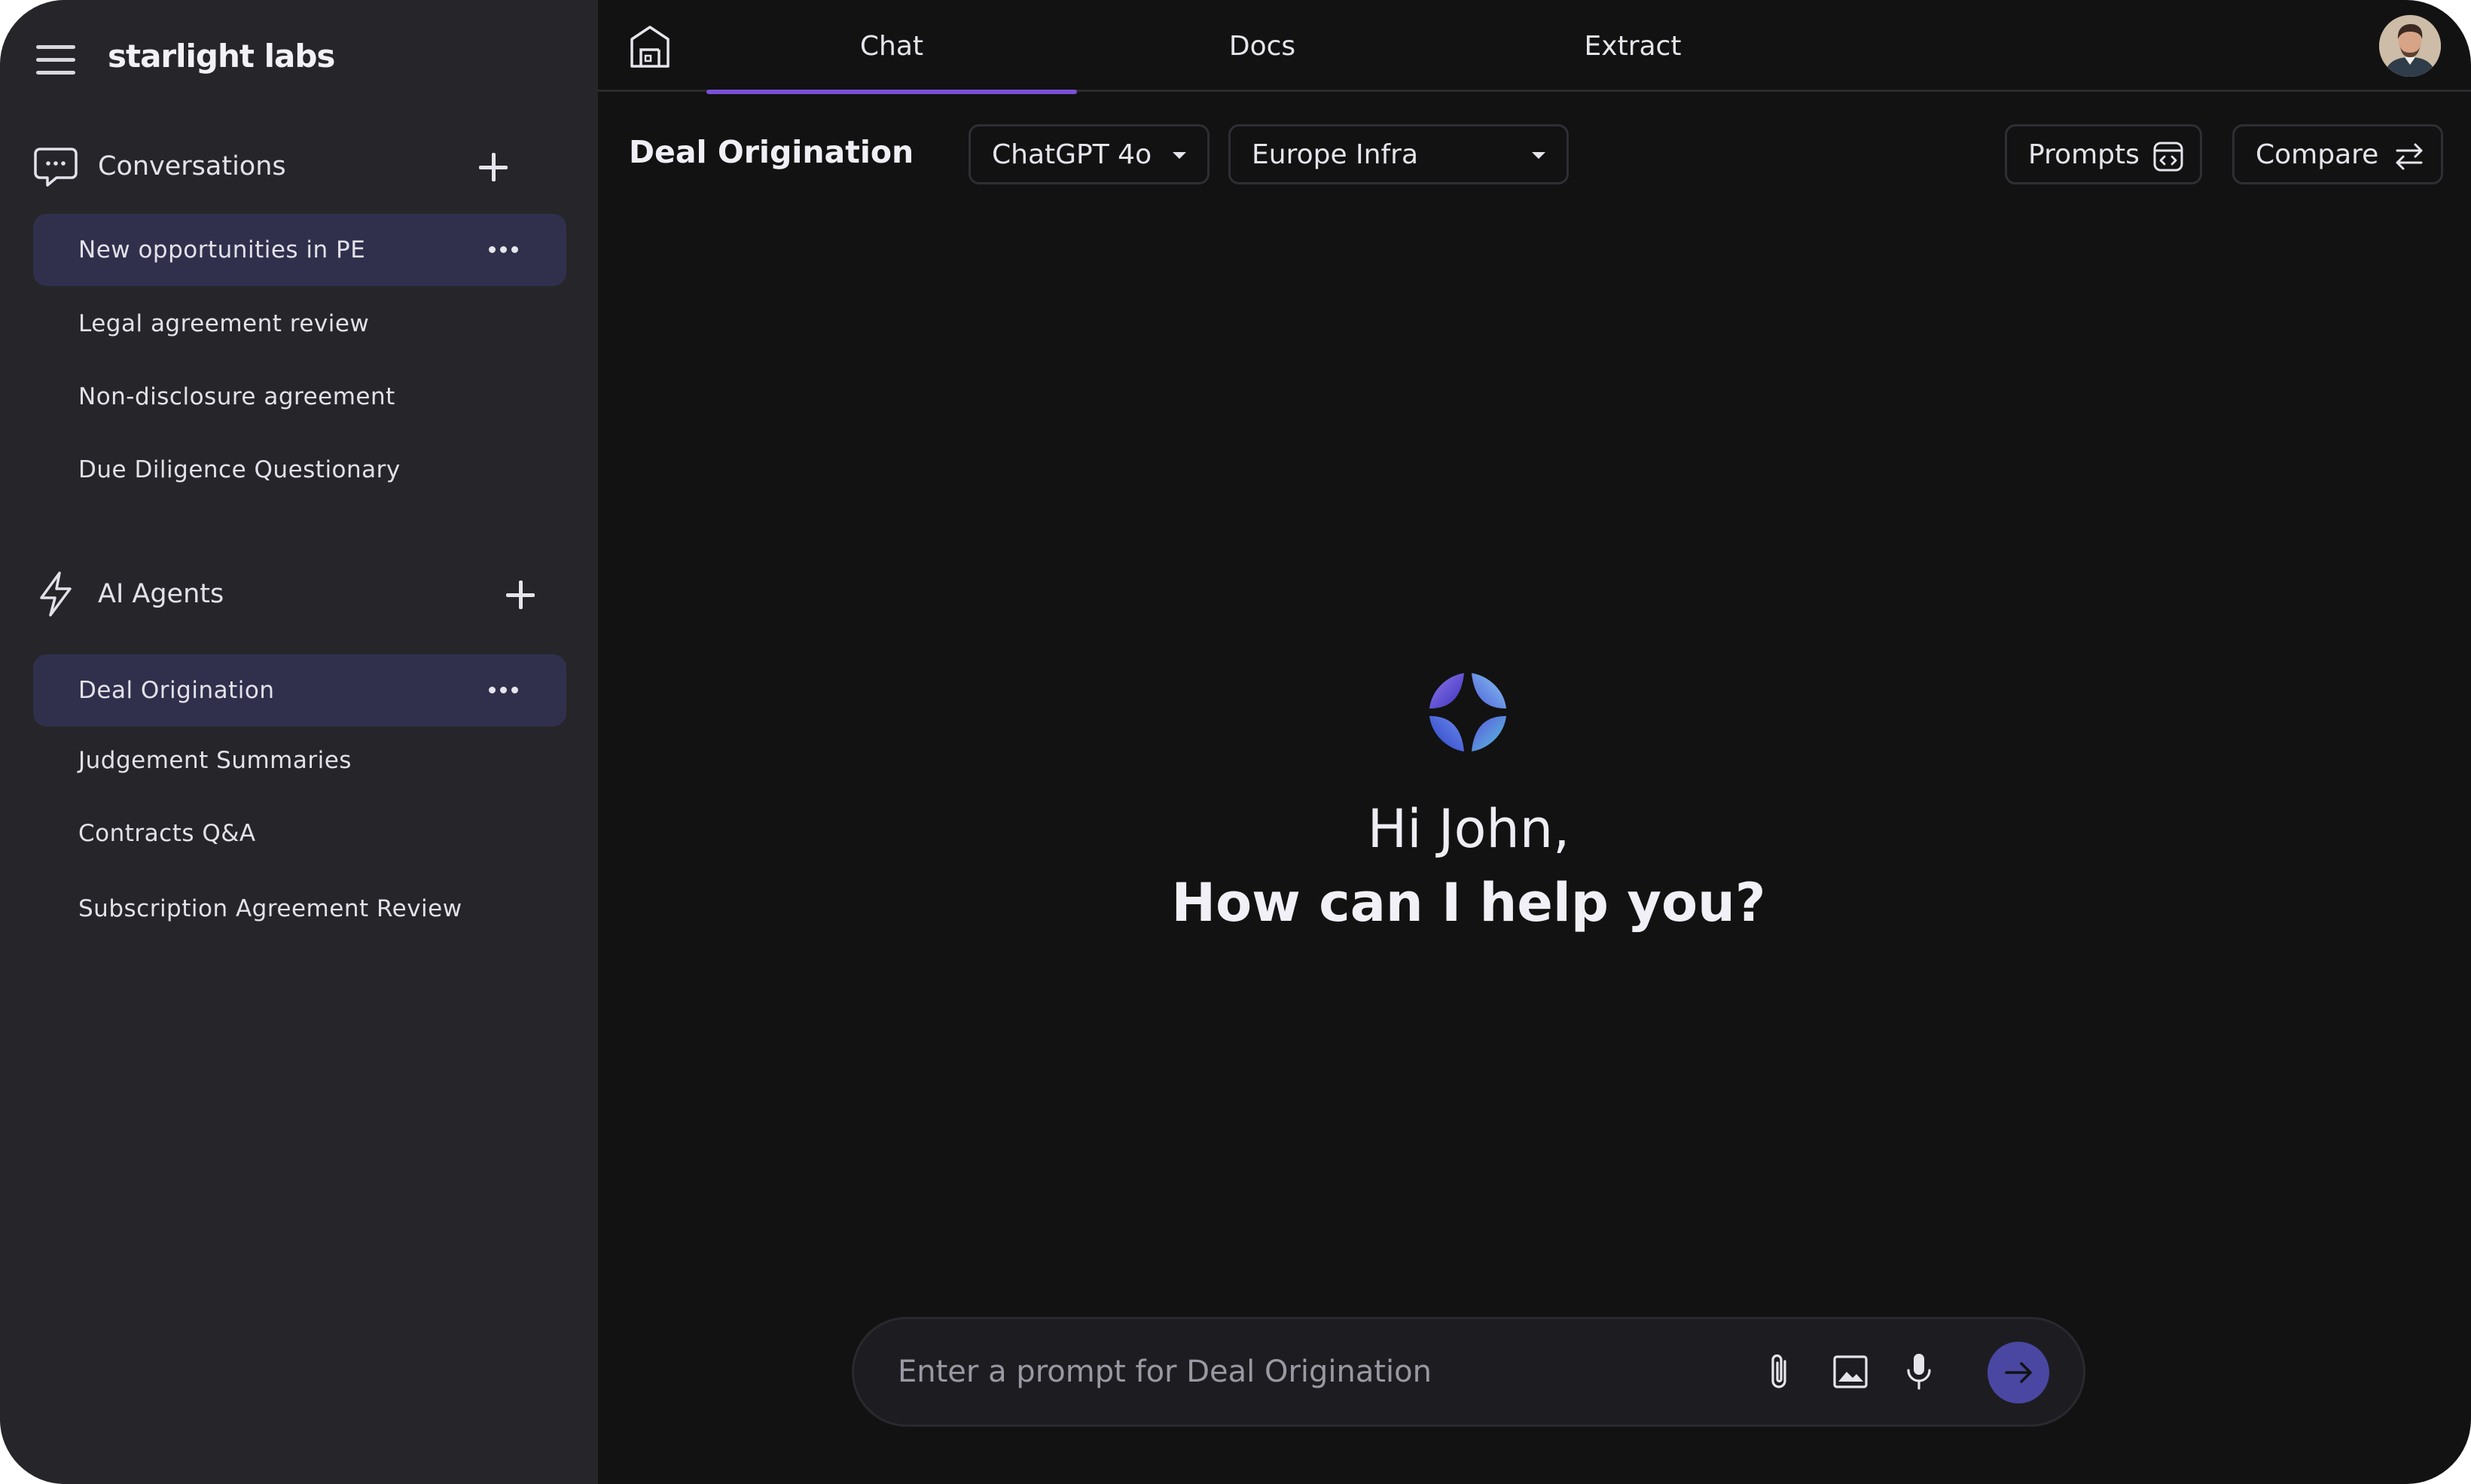 The width and height of the screenshot is (2471, 1484). What do you see at coordinates (56, 594) in the screenshot?
I see `lightning-bolt-icon` at bounding box center [56, 594].